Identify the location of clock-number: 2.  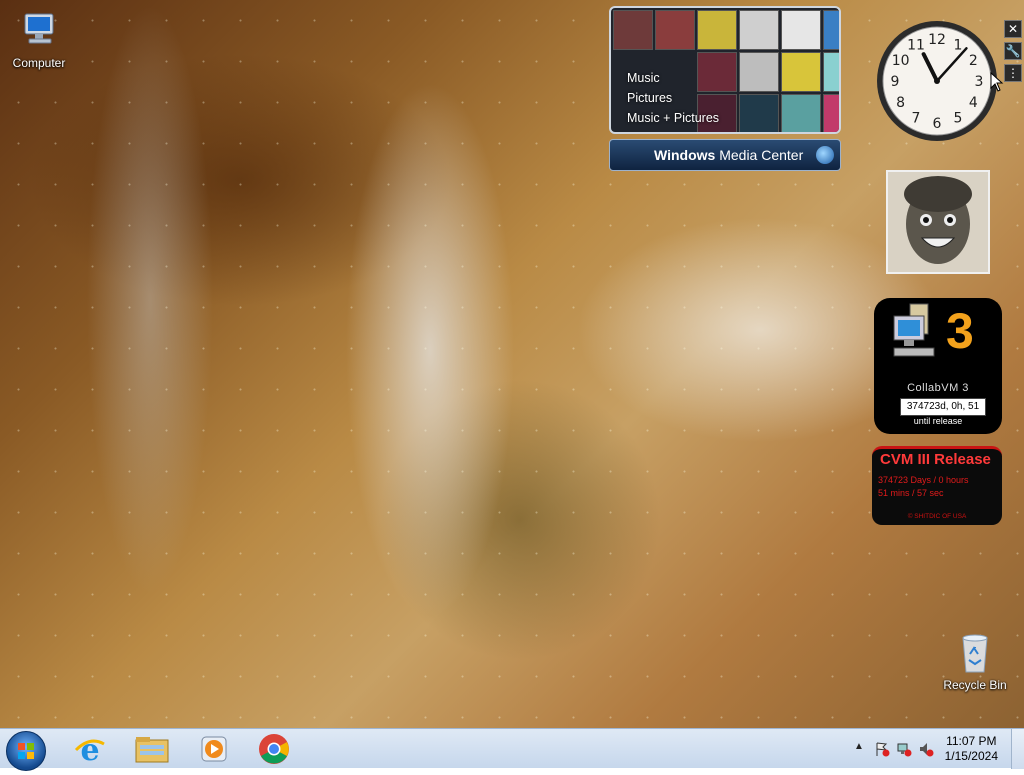
(973, 61).